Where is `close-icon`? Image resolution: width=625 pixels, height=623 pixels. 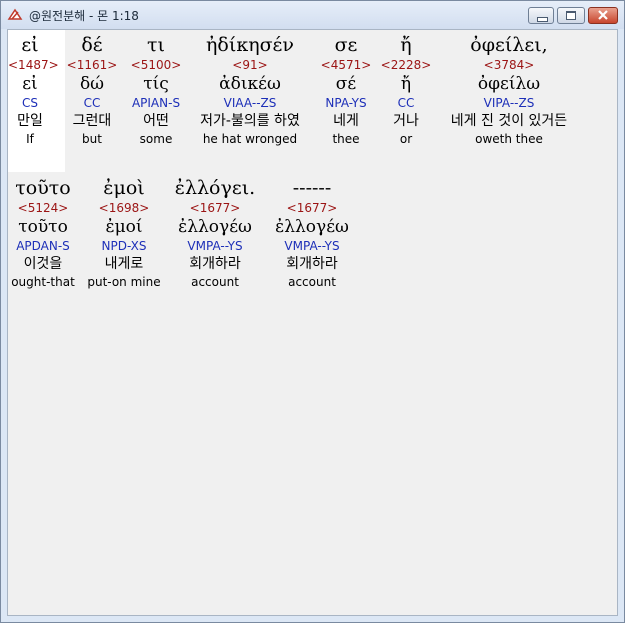 close-icon is located at coordinates (603, 15).